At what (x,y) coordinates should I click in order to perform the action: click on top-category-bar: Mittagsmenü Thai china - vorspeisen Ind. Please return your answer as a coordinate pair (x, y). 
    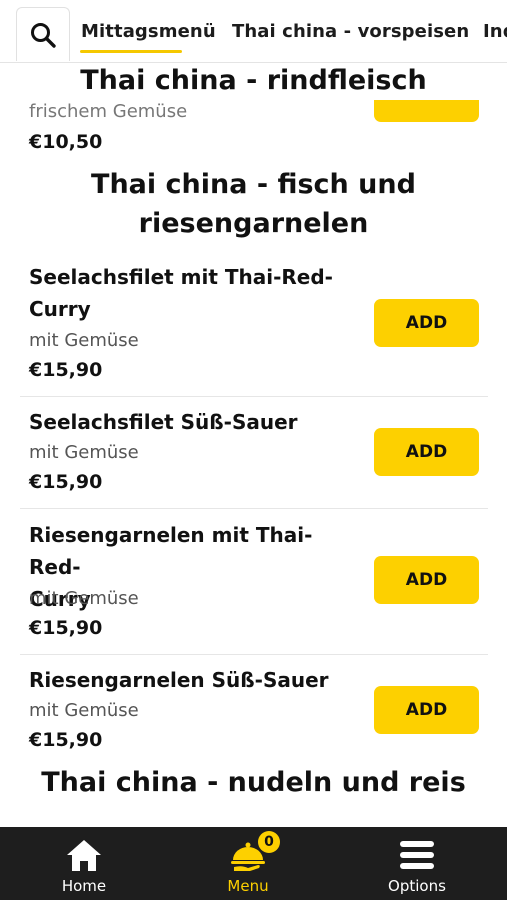
    Looking at the image, I should click on (253, 31).